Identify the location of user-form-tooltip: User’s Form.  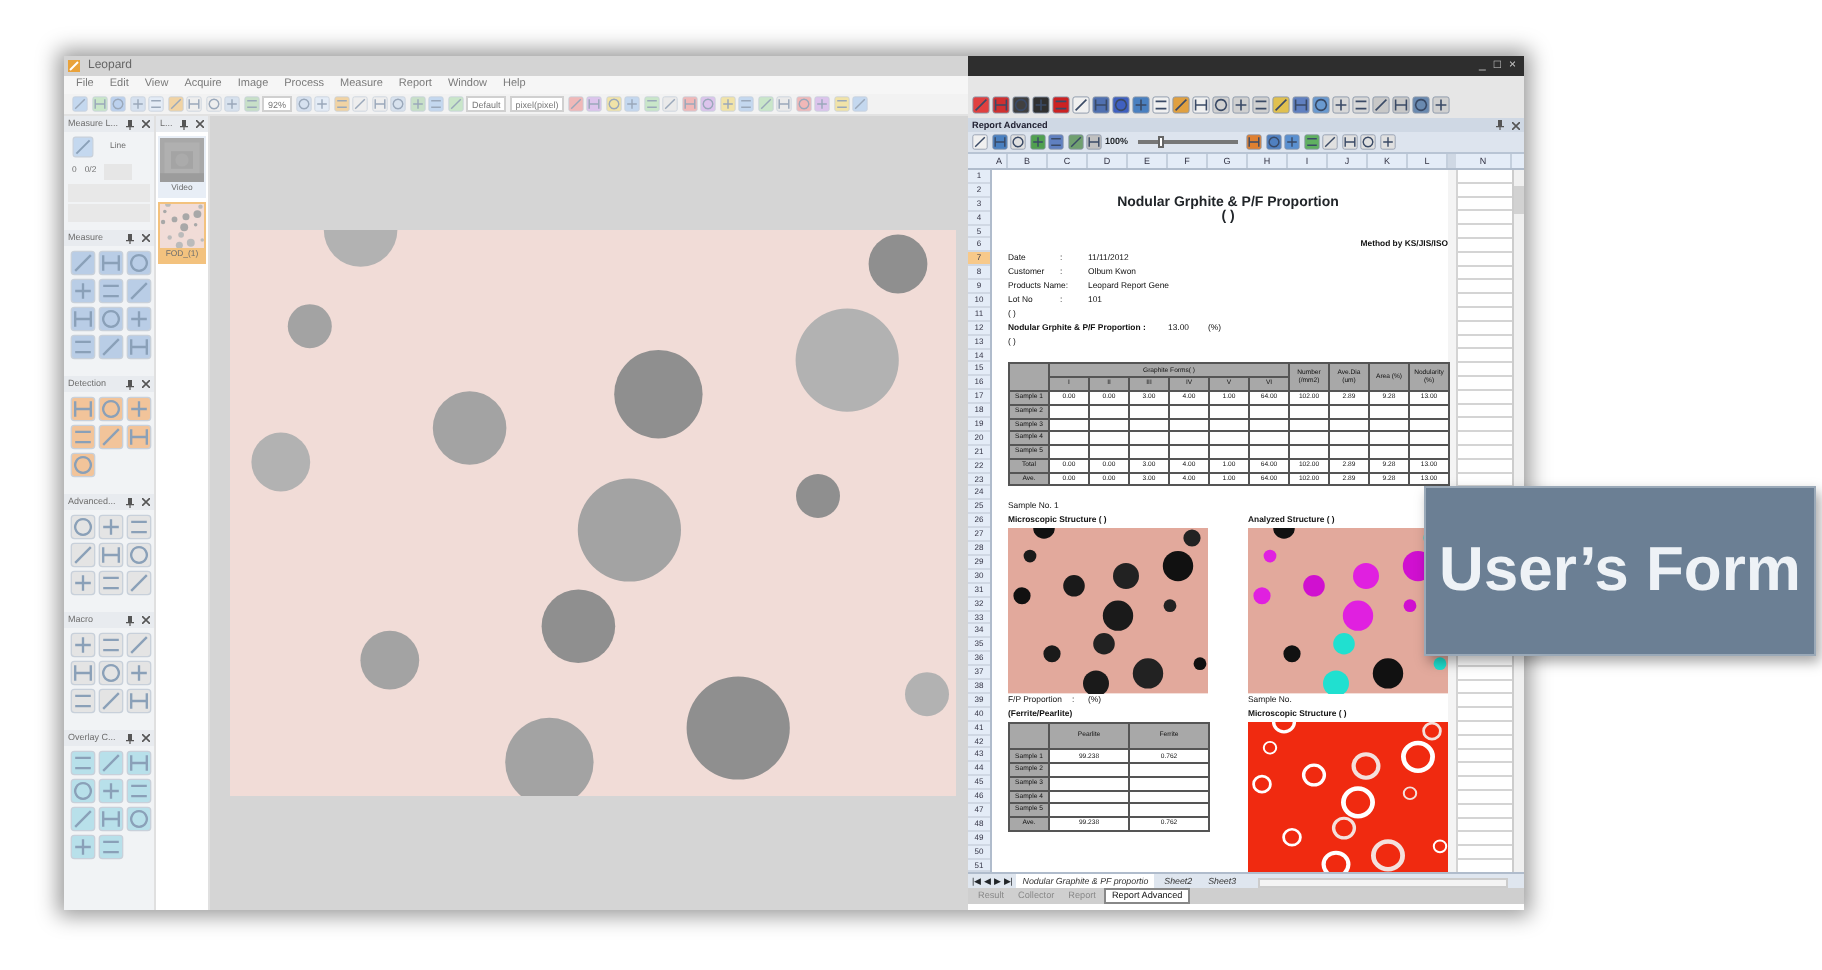
(1620, 571).